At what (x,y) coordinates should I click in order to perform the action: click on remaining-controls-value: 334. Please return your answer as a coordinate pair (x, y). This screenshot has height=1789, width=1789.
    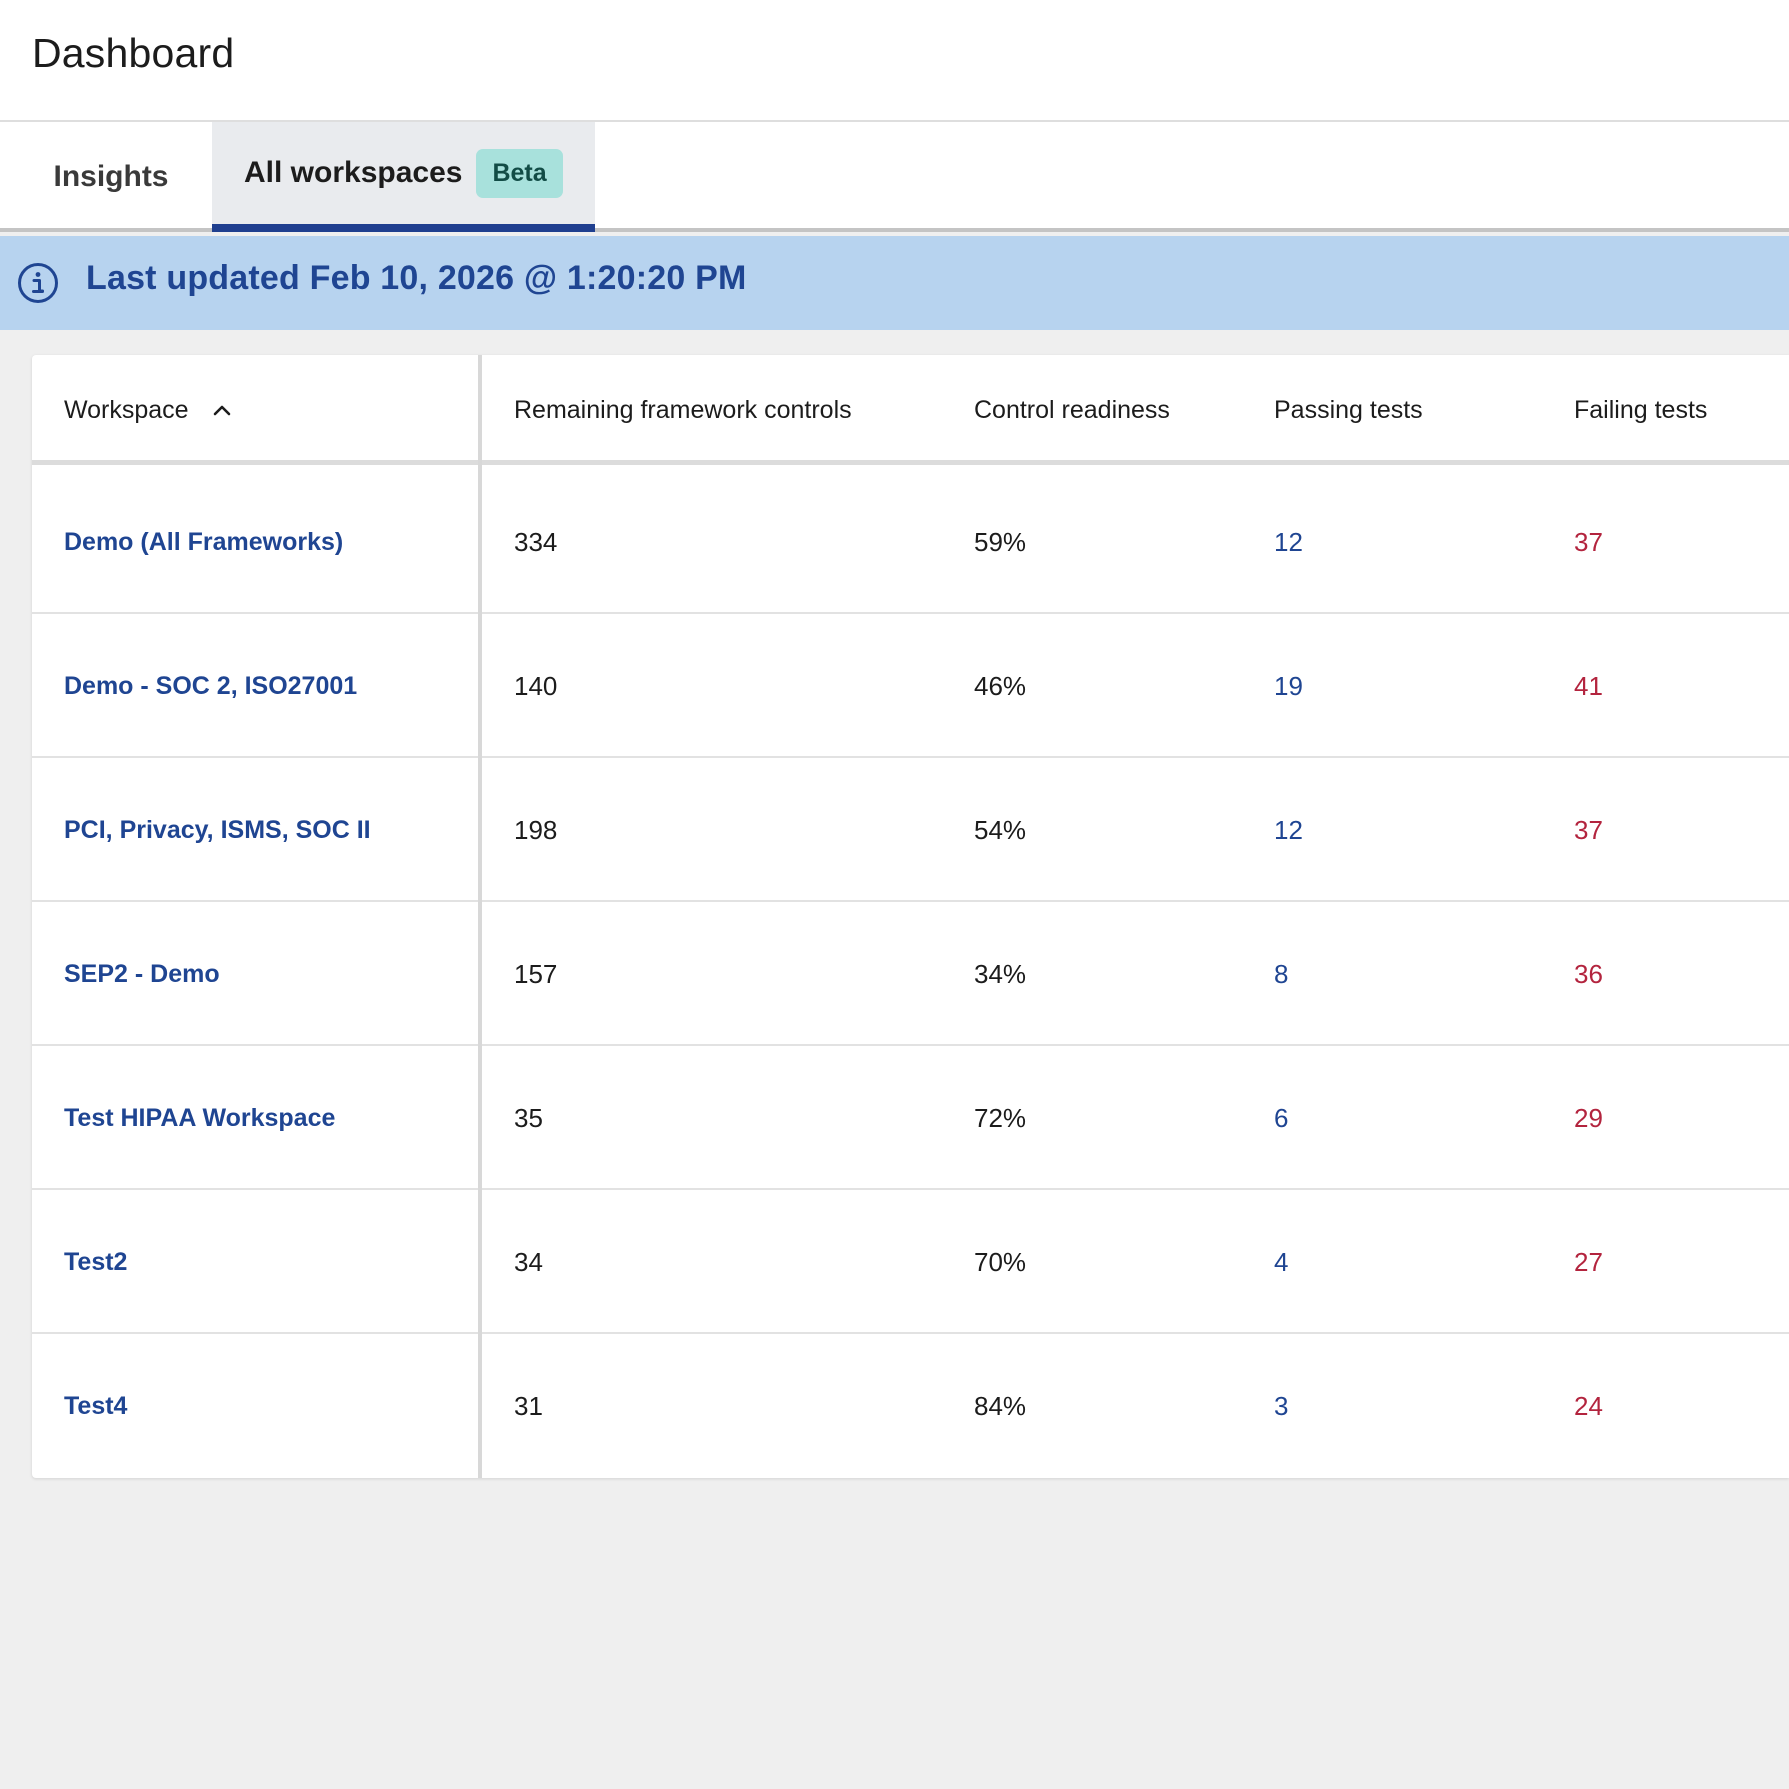
    Looking at the image, I should click on (536, 541).